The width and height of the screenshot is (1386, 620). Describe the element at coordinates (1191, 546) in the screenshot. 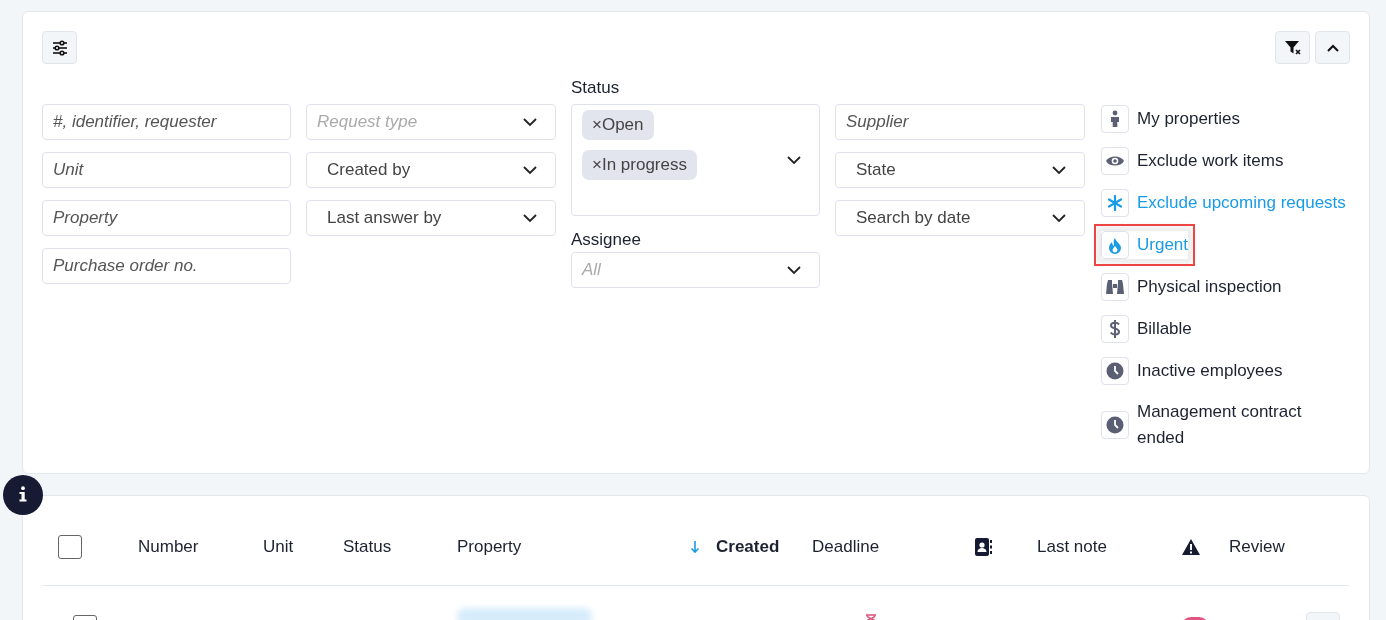

I see `warning-icon` at that location.